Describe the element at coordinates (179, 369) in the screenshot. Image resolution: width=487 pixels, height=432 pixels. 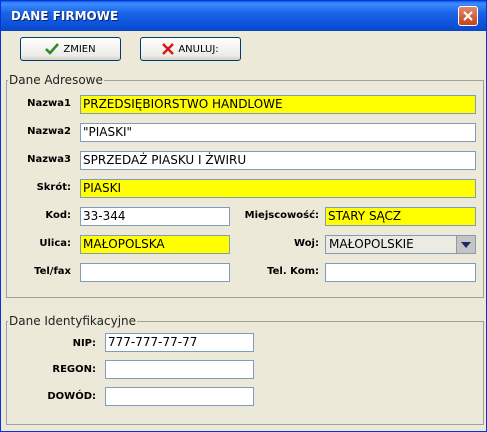
I see `regon-field` at that location.